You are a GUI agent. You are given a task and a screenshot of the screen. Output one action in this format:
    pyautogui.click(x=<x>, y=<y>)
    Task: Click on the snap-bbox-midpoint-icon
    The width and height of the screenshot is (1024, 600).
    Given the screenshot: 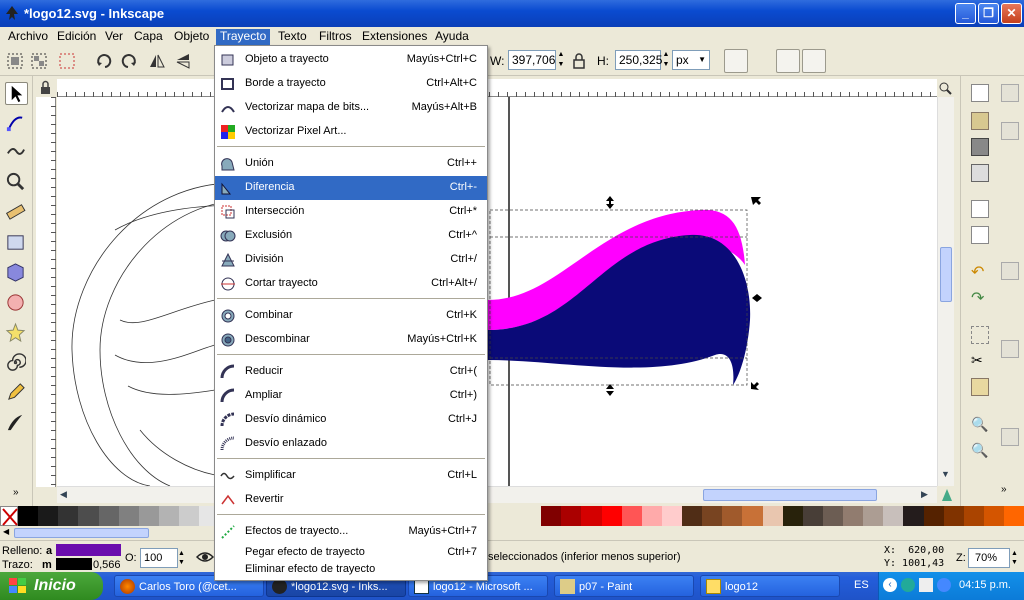 What is the action you would take?
    pyautogui.click(x=1010, y=209)
    